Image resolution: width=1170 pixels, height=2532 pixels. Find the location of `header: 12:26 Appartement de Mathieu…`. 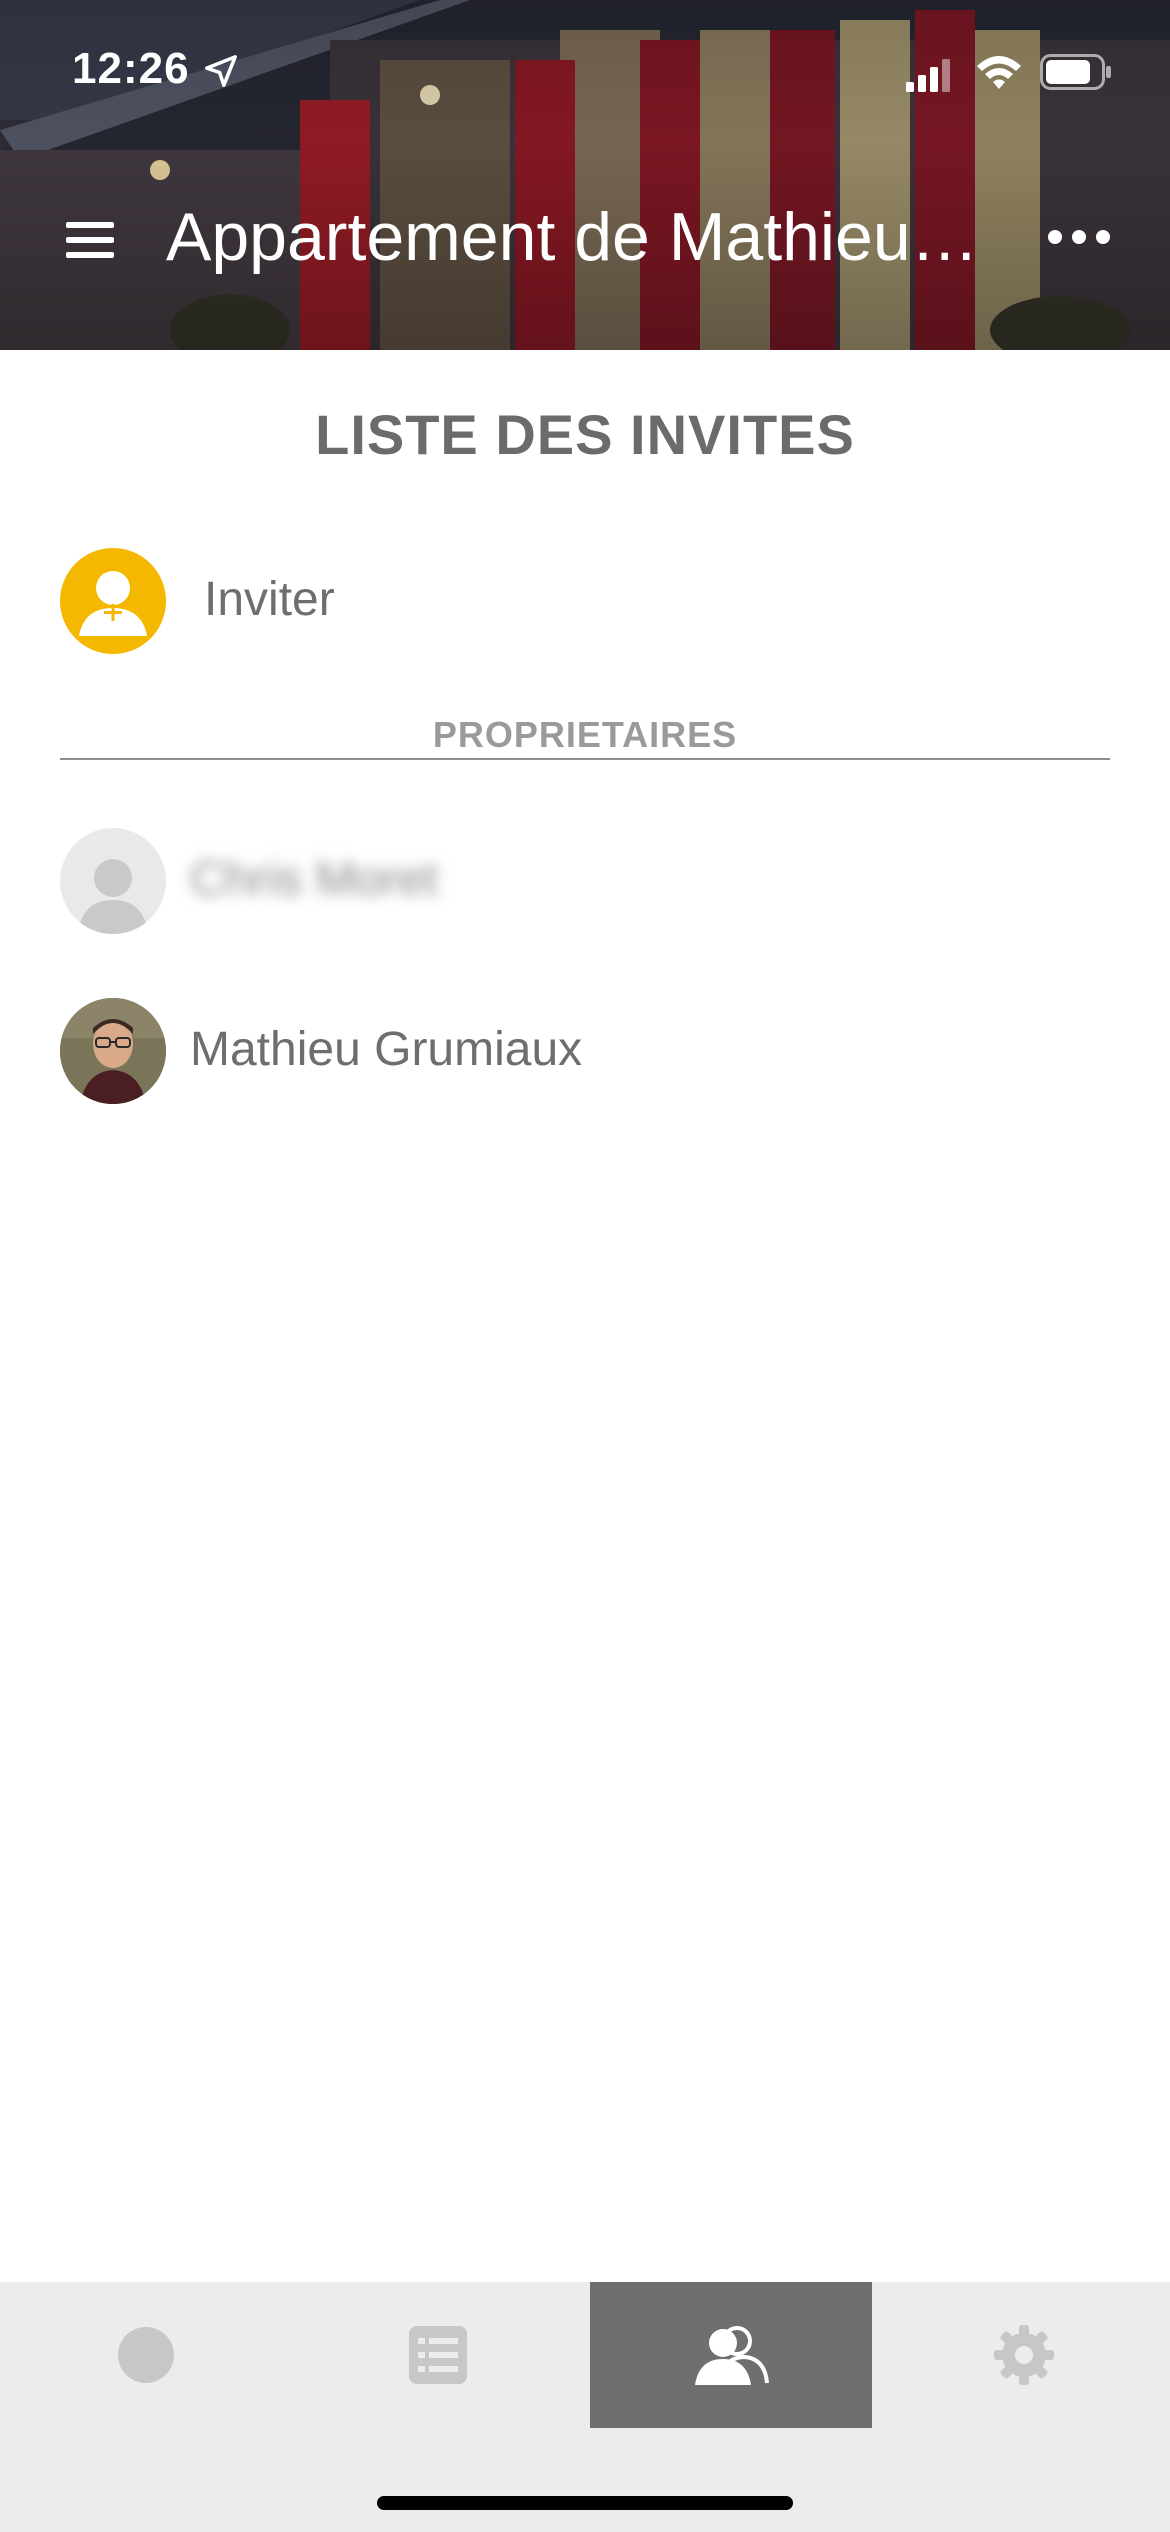

header: 12:26 Appartement de Mathieu… is located at coordinates (585, 175).